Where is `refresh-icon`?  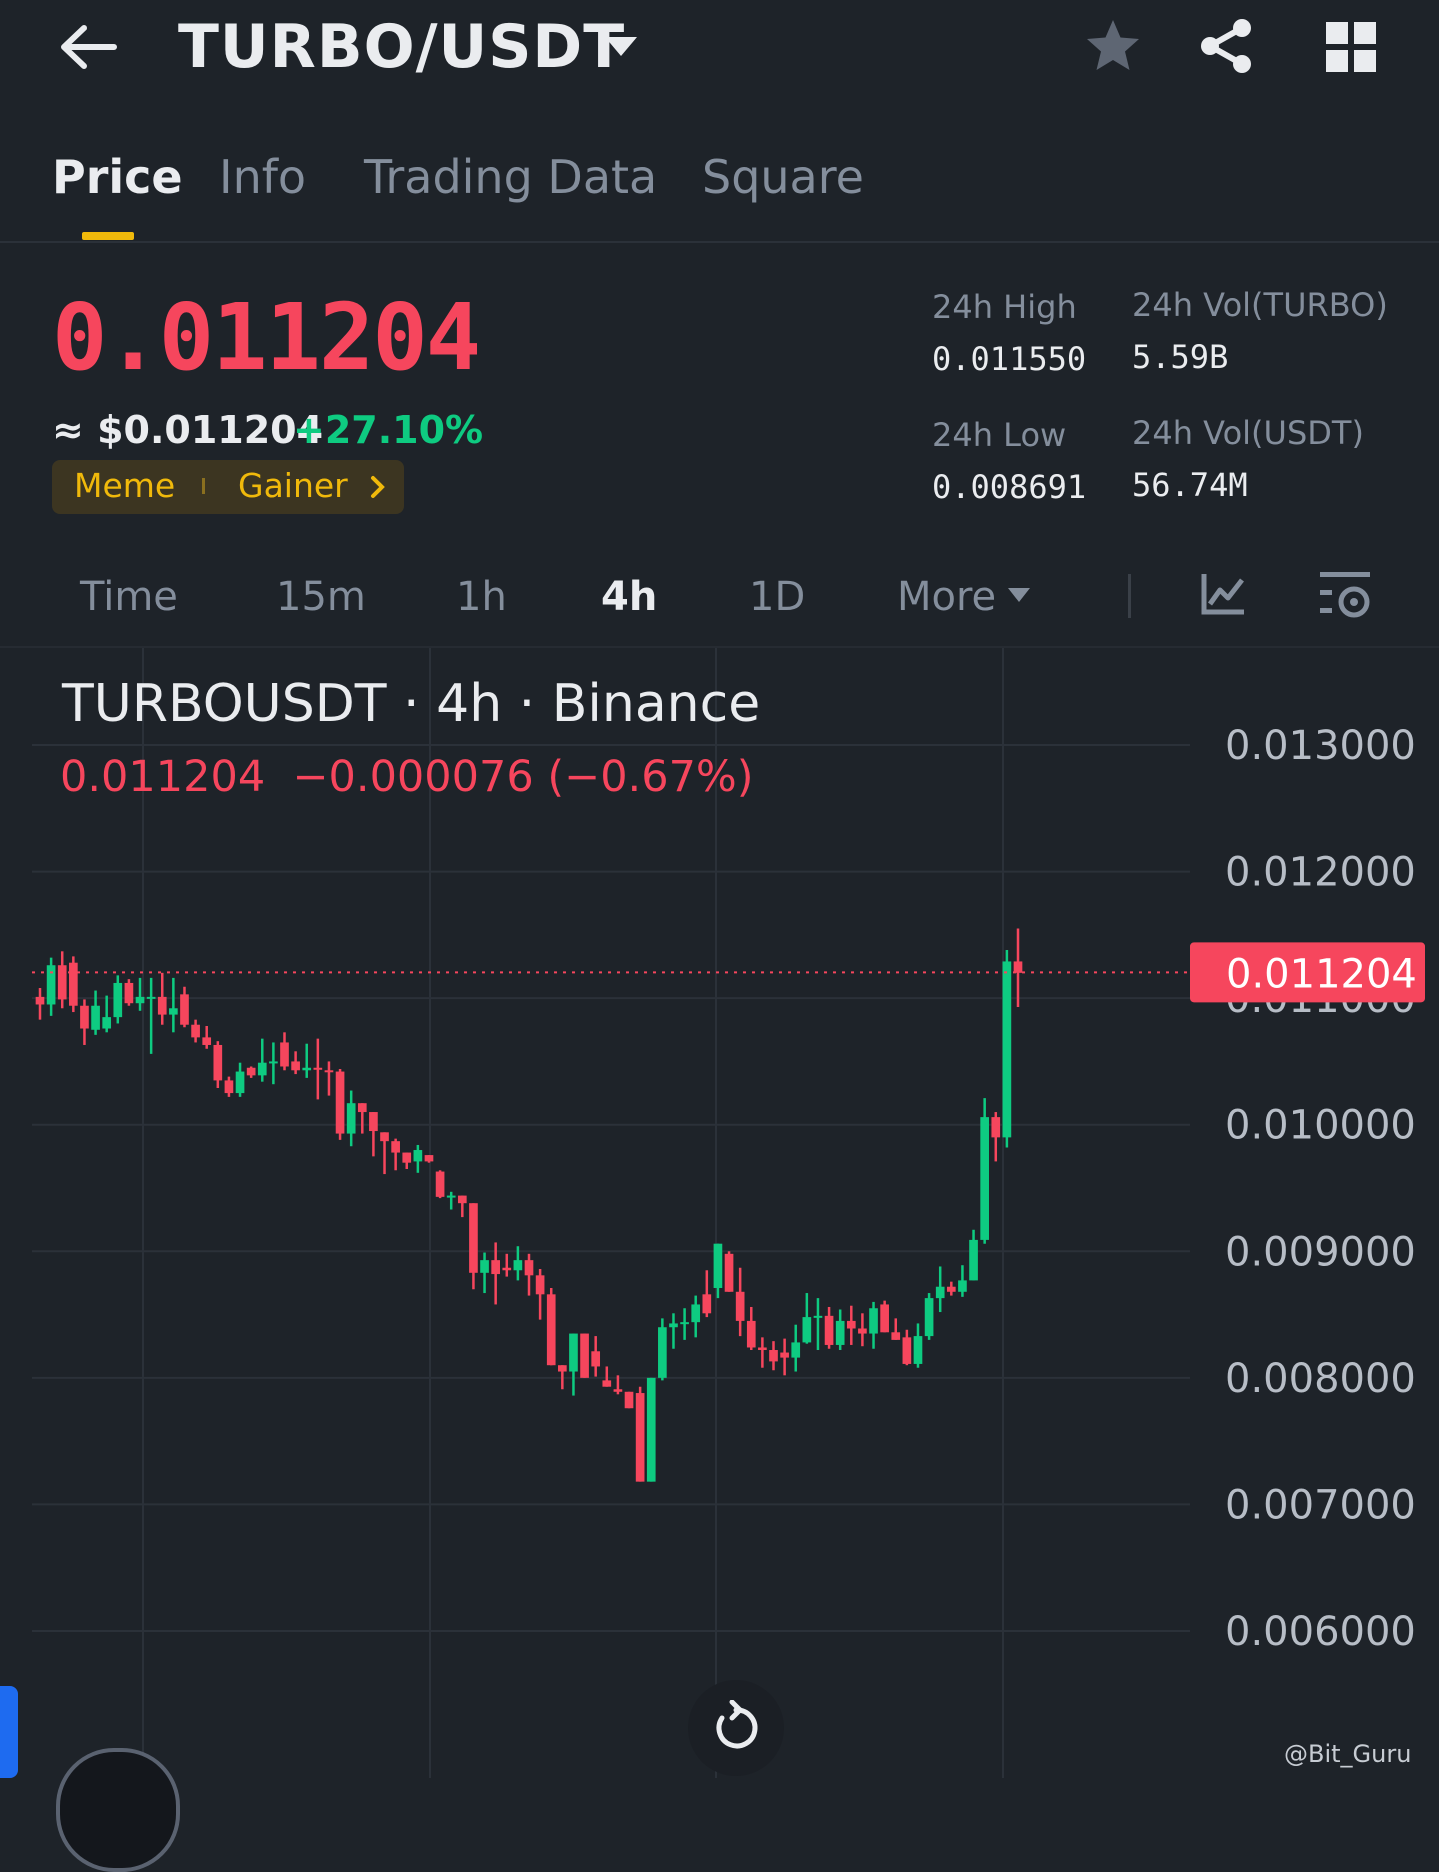
refresh-icon is located at coordinates (737, 1724).